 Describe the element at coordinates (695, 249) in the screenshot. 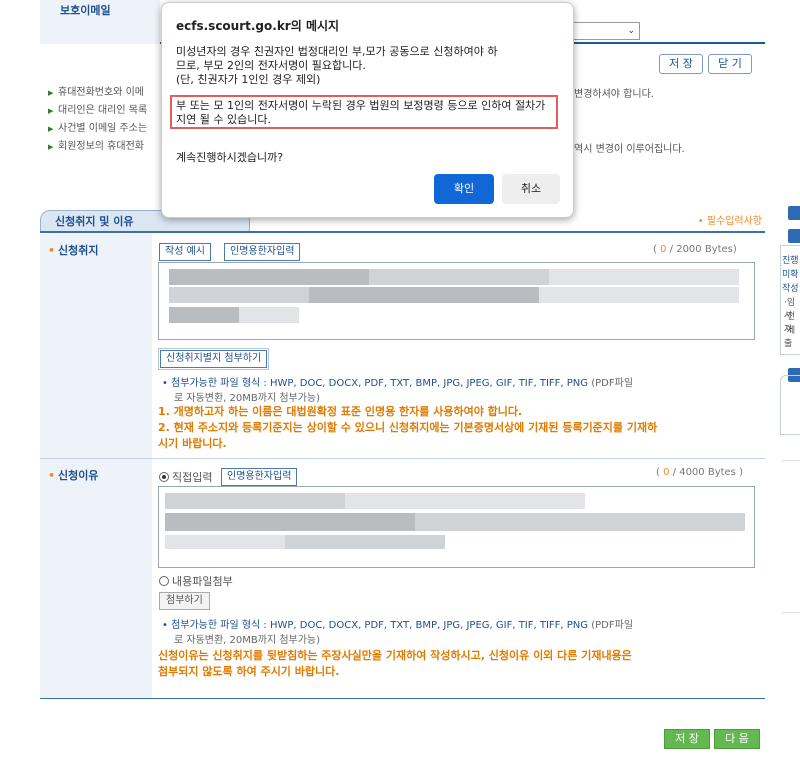

I see `byte-counter: ( 0 / 2000 Bytes)` at that location.